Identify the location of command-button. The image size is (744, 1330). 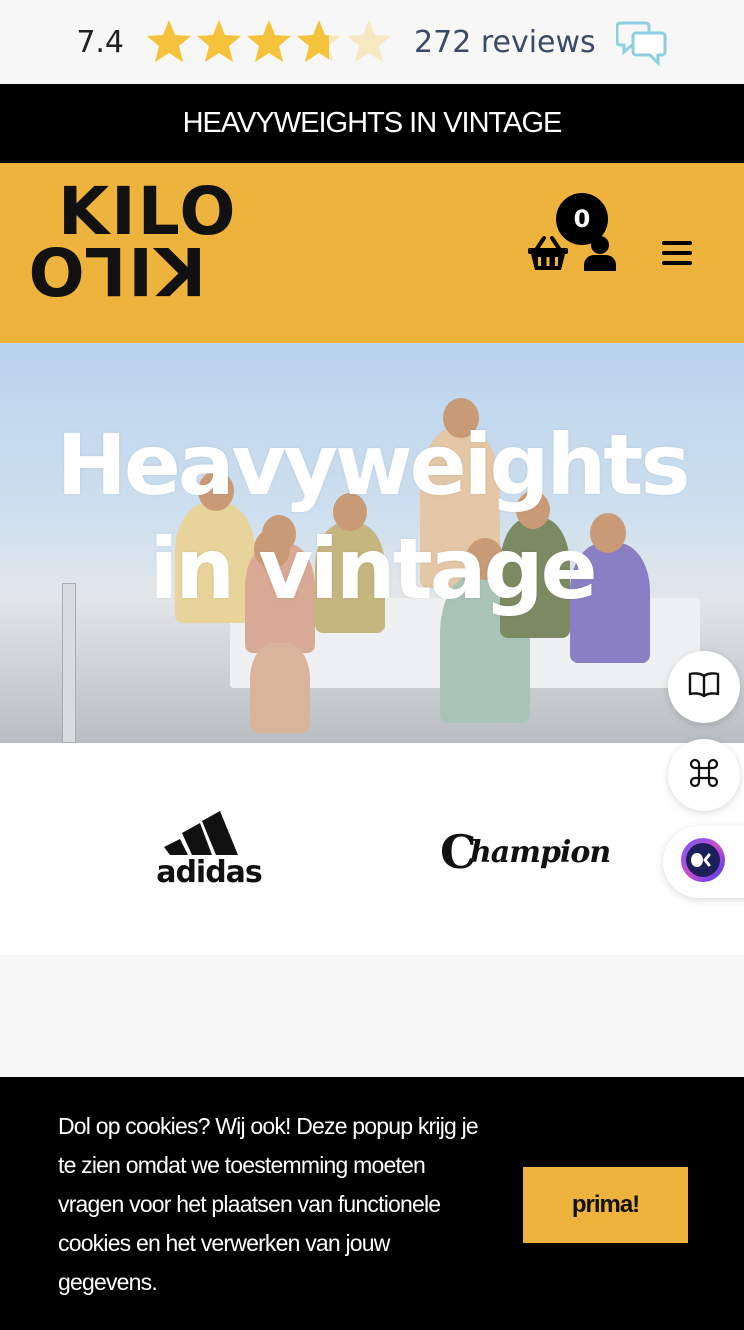
(704, 775).